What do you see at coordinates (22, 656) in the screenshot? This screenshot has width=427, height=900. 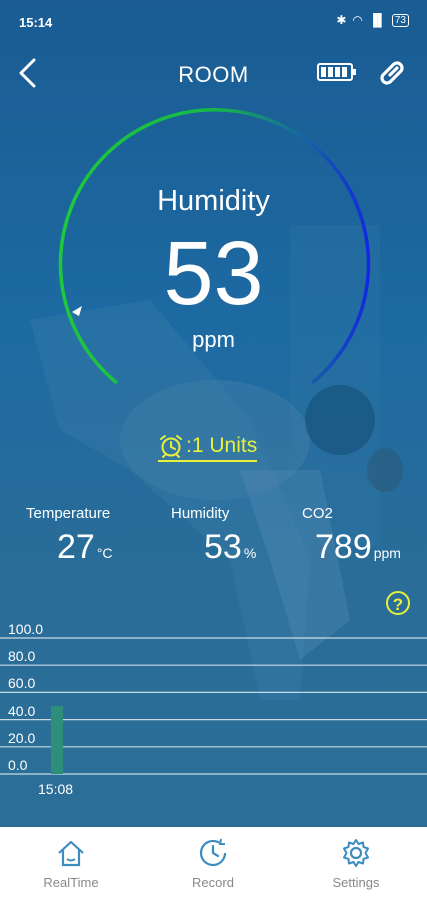 I see `chart-y-tick: 80.0` at bounding box center [22, 656].